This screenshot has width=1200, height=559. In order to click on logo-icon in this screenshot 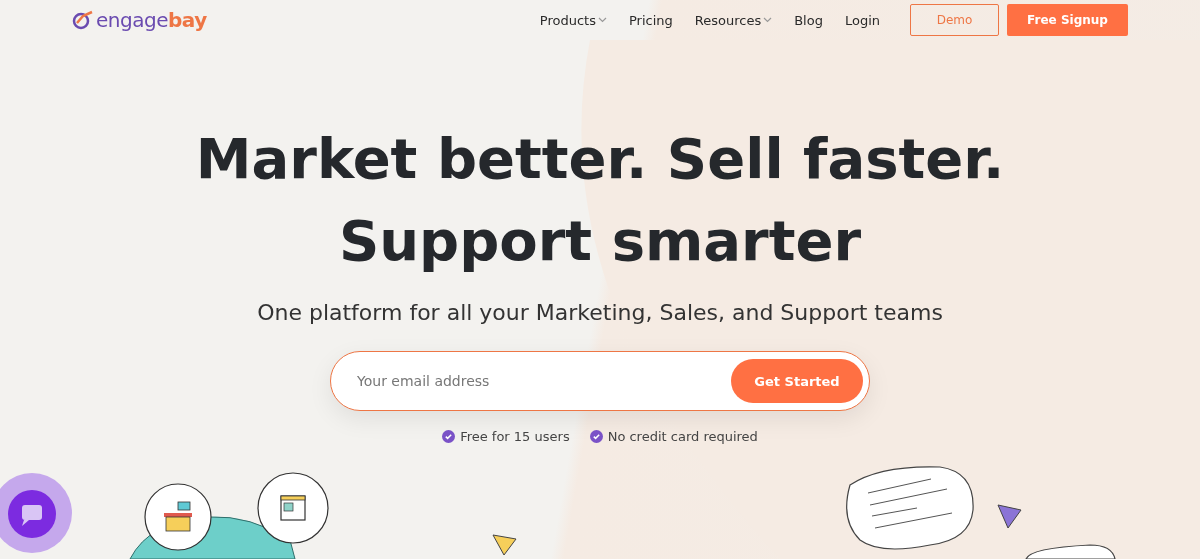, I will do `click(83, 20)`.